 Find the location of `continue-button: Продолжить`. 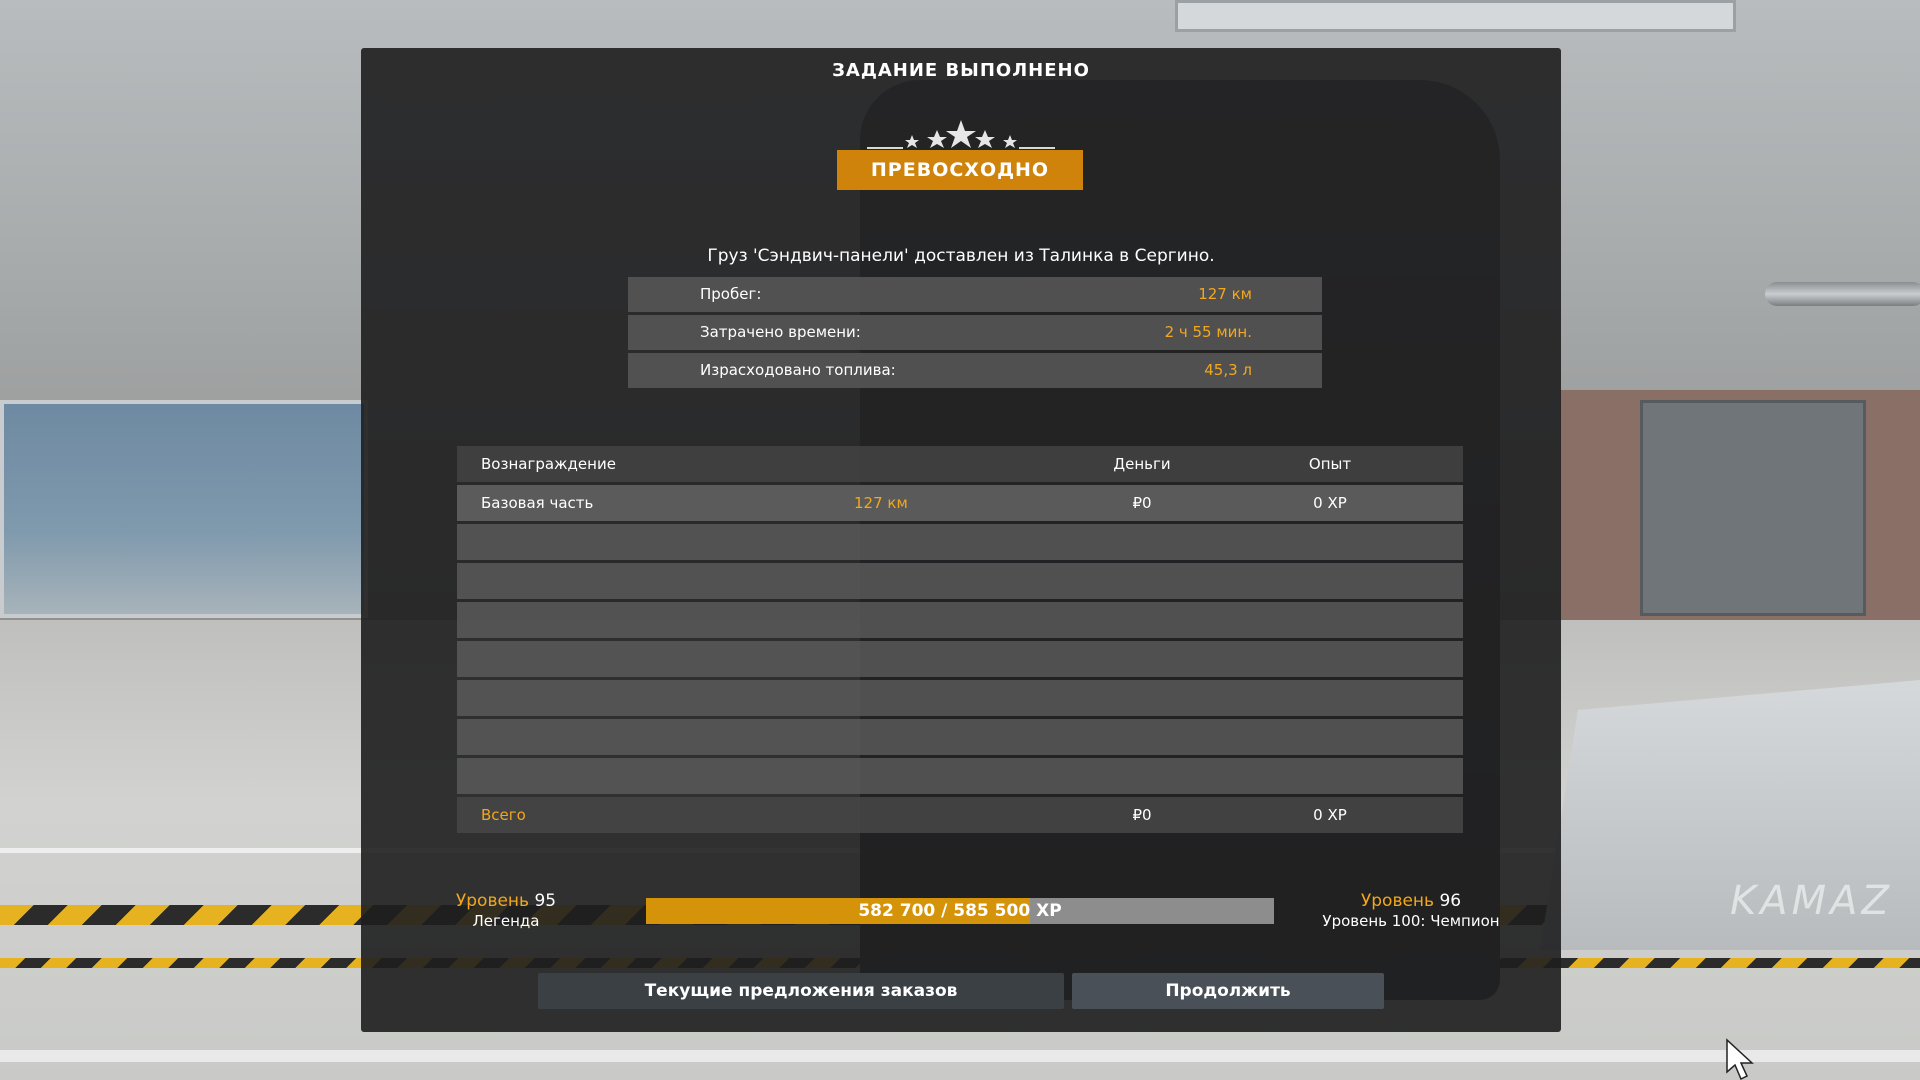

continue-button: Продолжить is located at coordinates (1228, 991).